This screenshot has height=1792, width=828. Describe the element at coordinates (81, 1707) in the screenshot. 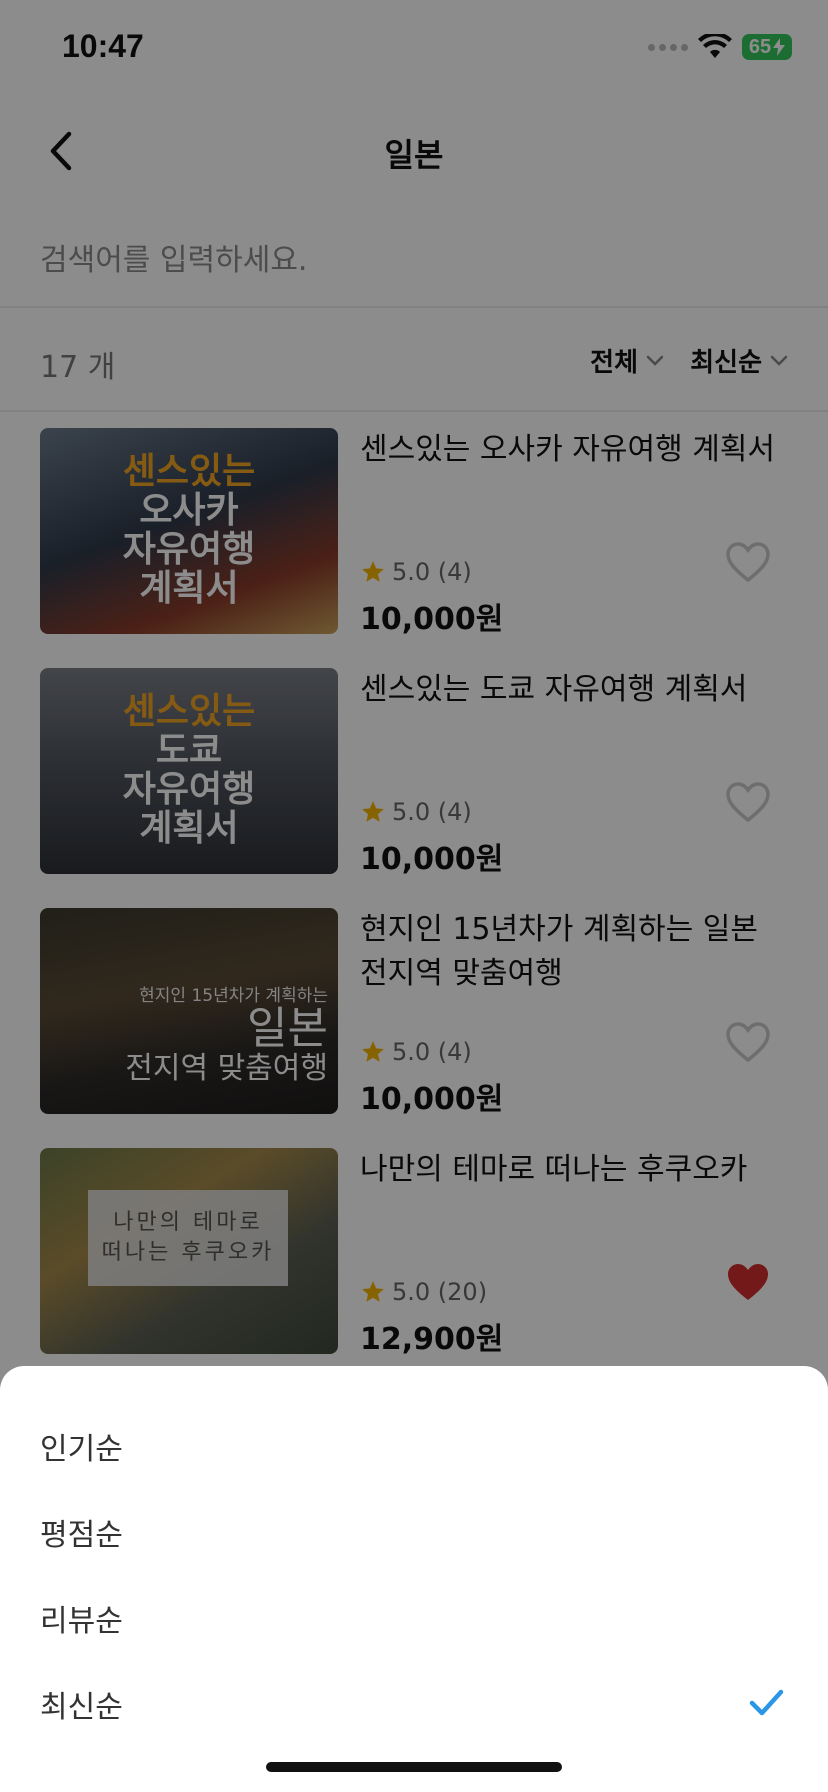

I see `sort-option-label: 최신순` at that location.